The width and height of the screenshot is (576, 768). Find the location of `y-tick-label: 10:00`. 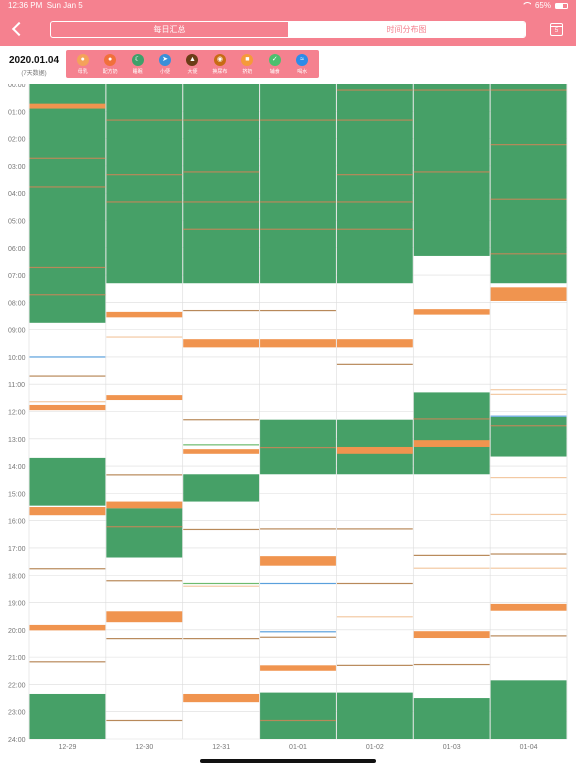

y-tick-label: 10:00 is located at coordinates (17, 358).